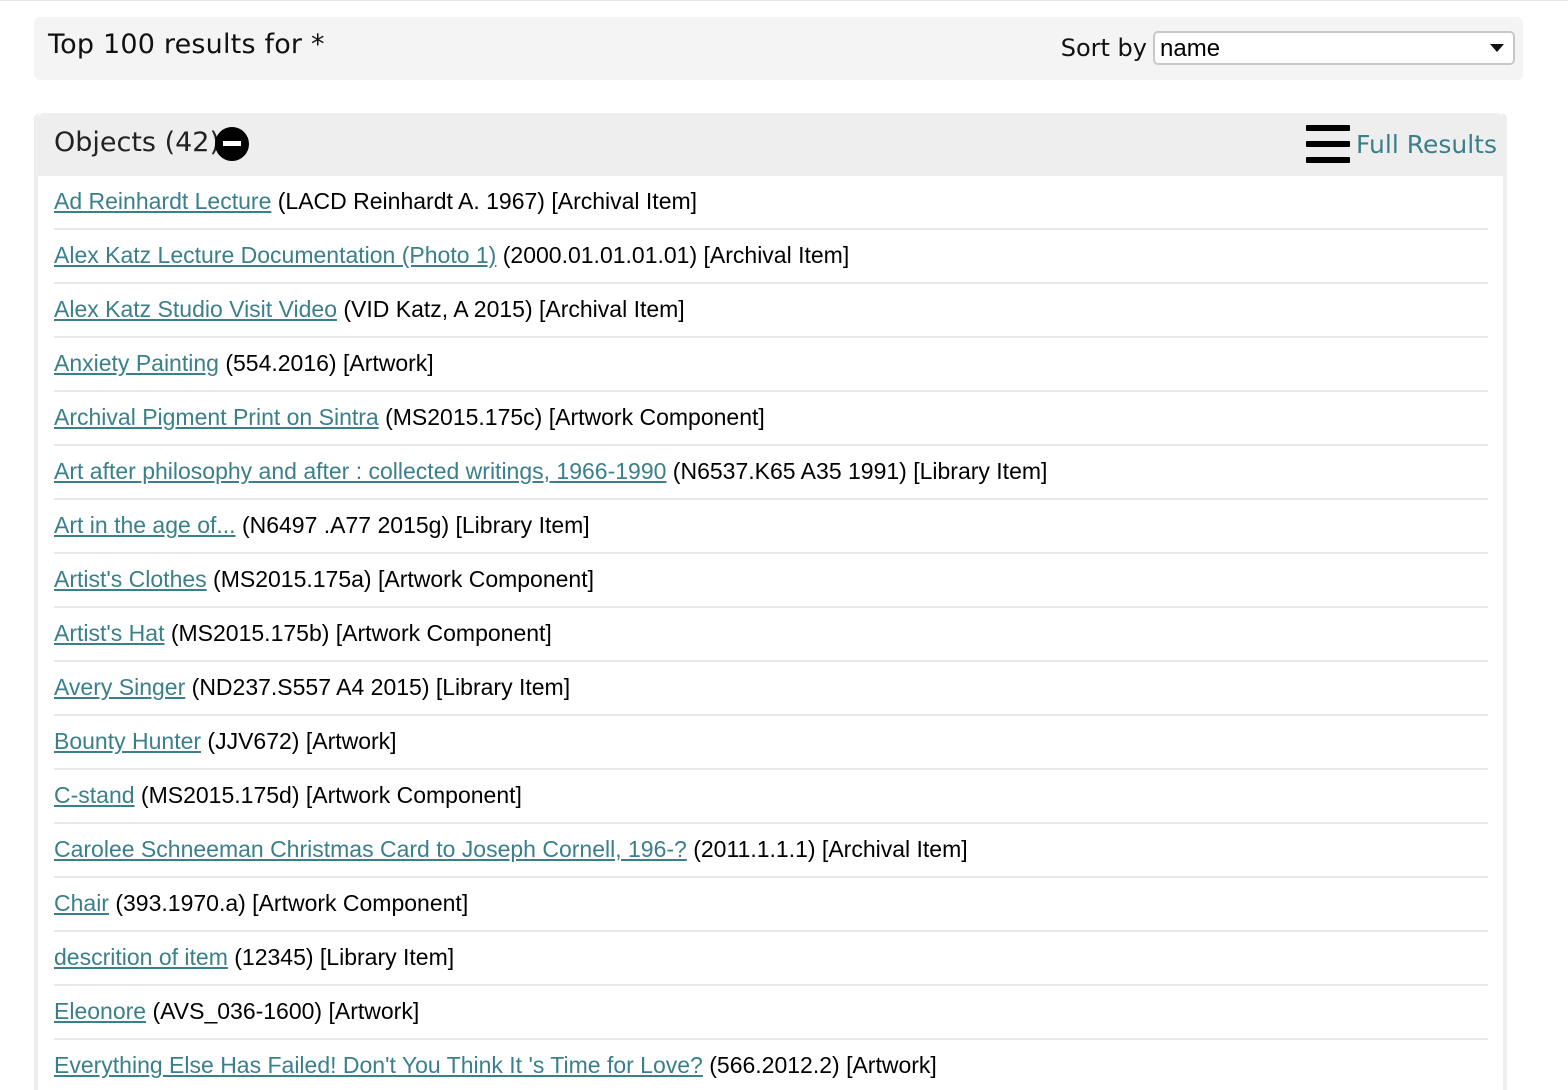 This screenshot has height=1090, width=1568. I want to click on object-link: Artist's Clothes, so click(130, 579).